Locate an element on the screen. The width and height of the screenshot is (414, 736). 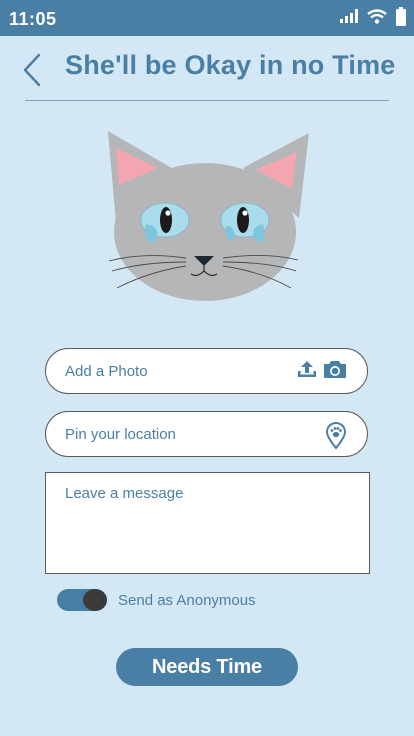
signal-icon is located at coordinates (349, 16).